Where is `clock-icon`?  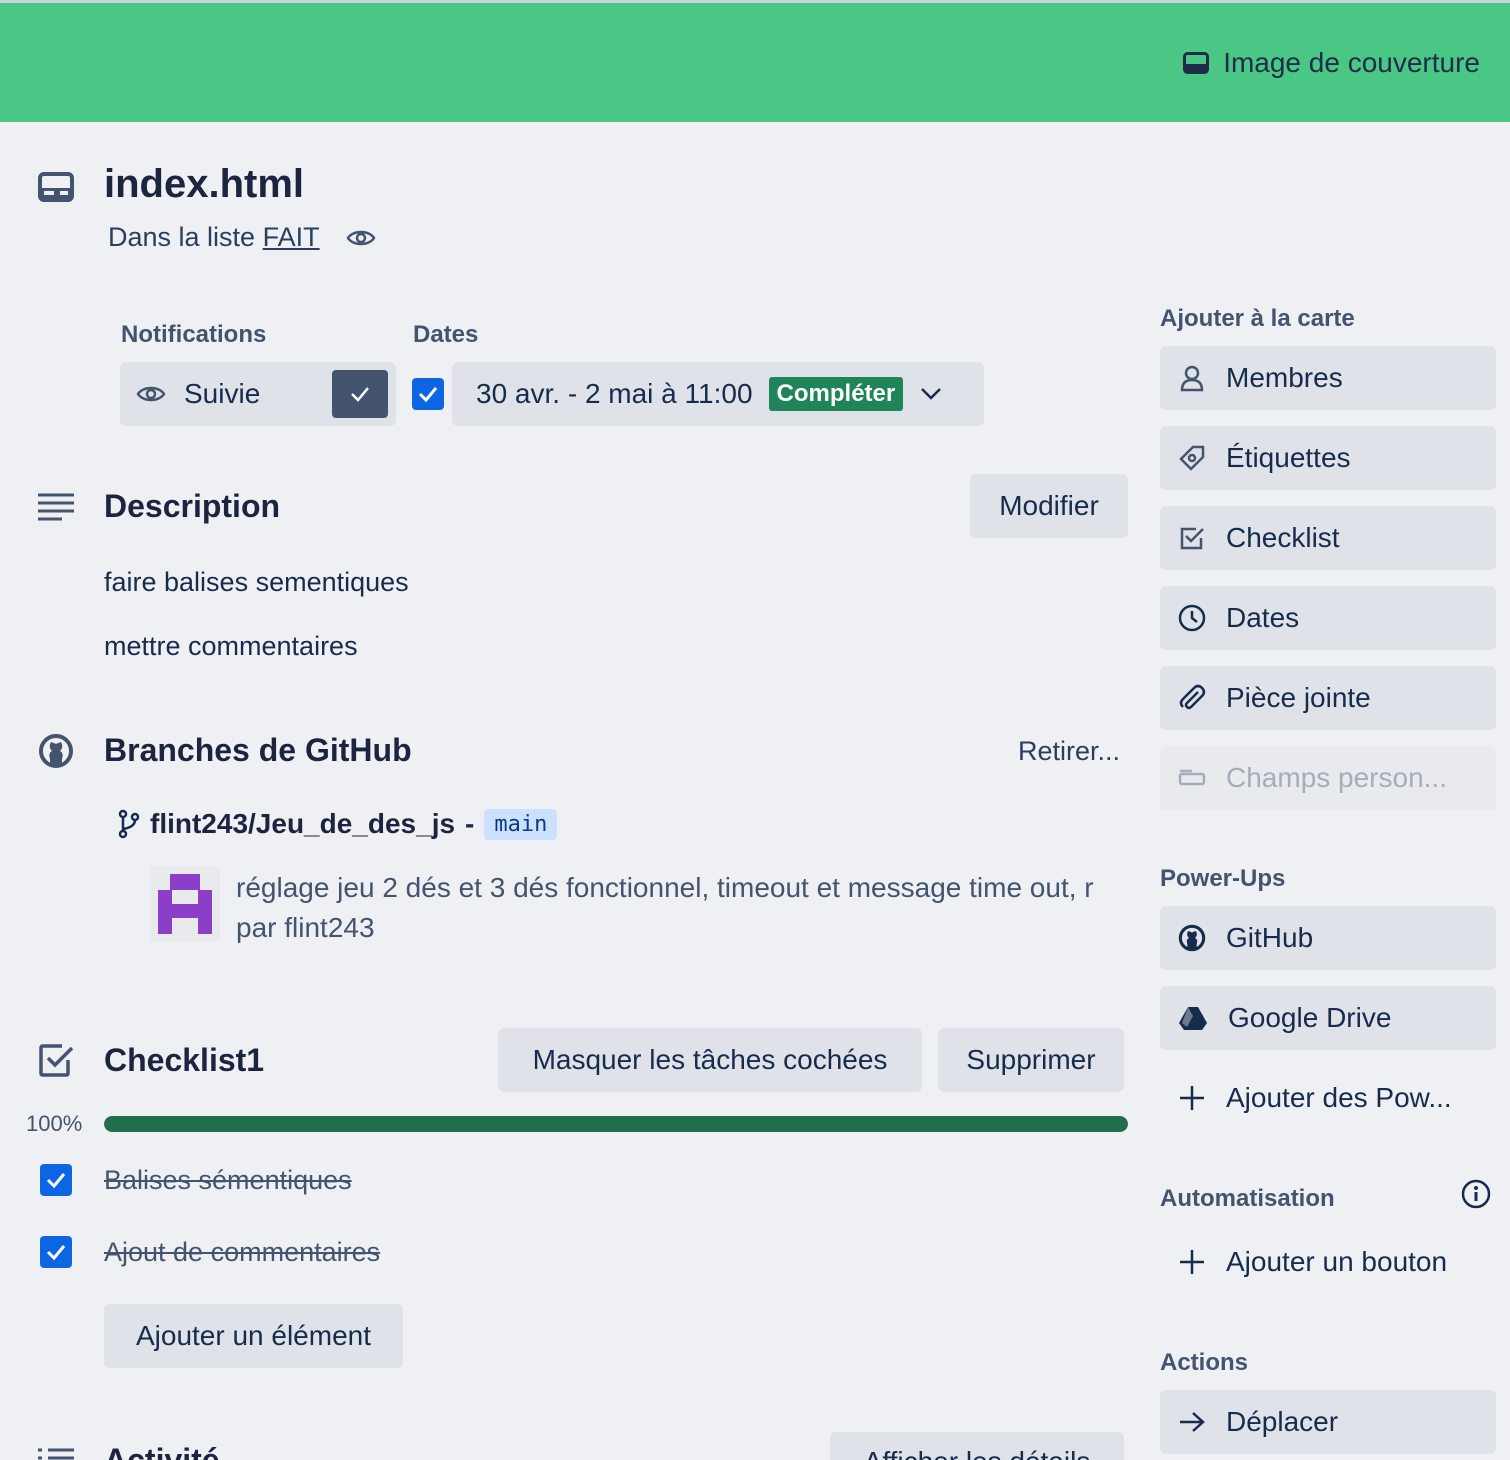
clock-icon is located at coordinates (1192, 618).